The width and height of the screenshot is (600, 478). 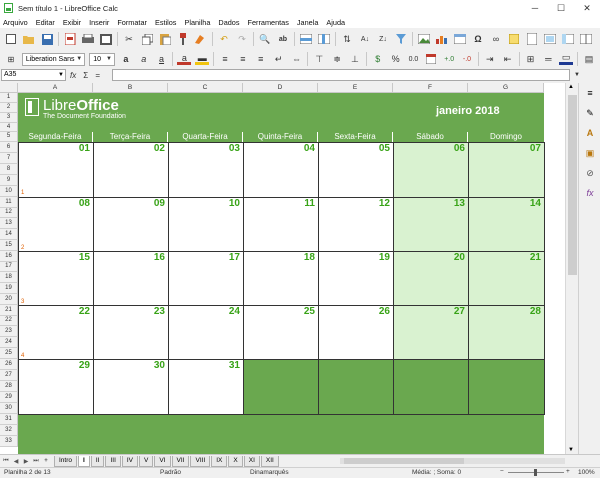 What do you see at coordinates (506, 88) in the screenshot?
I see `column-header-g: G` at bounding box center [506, 88].